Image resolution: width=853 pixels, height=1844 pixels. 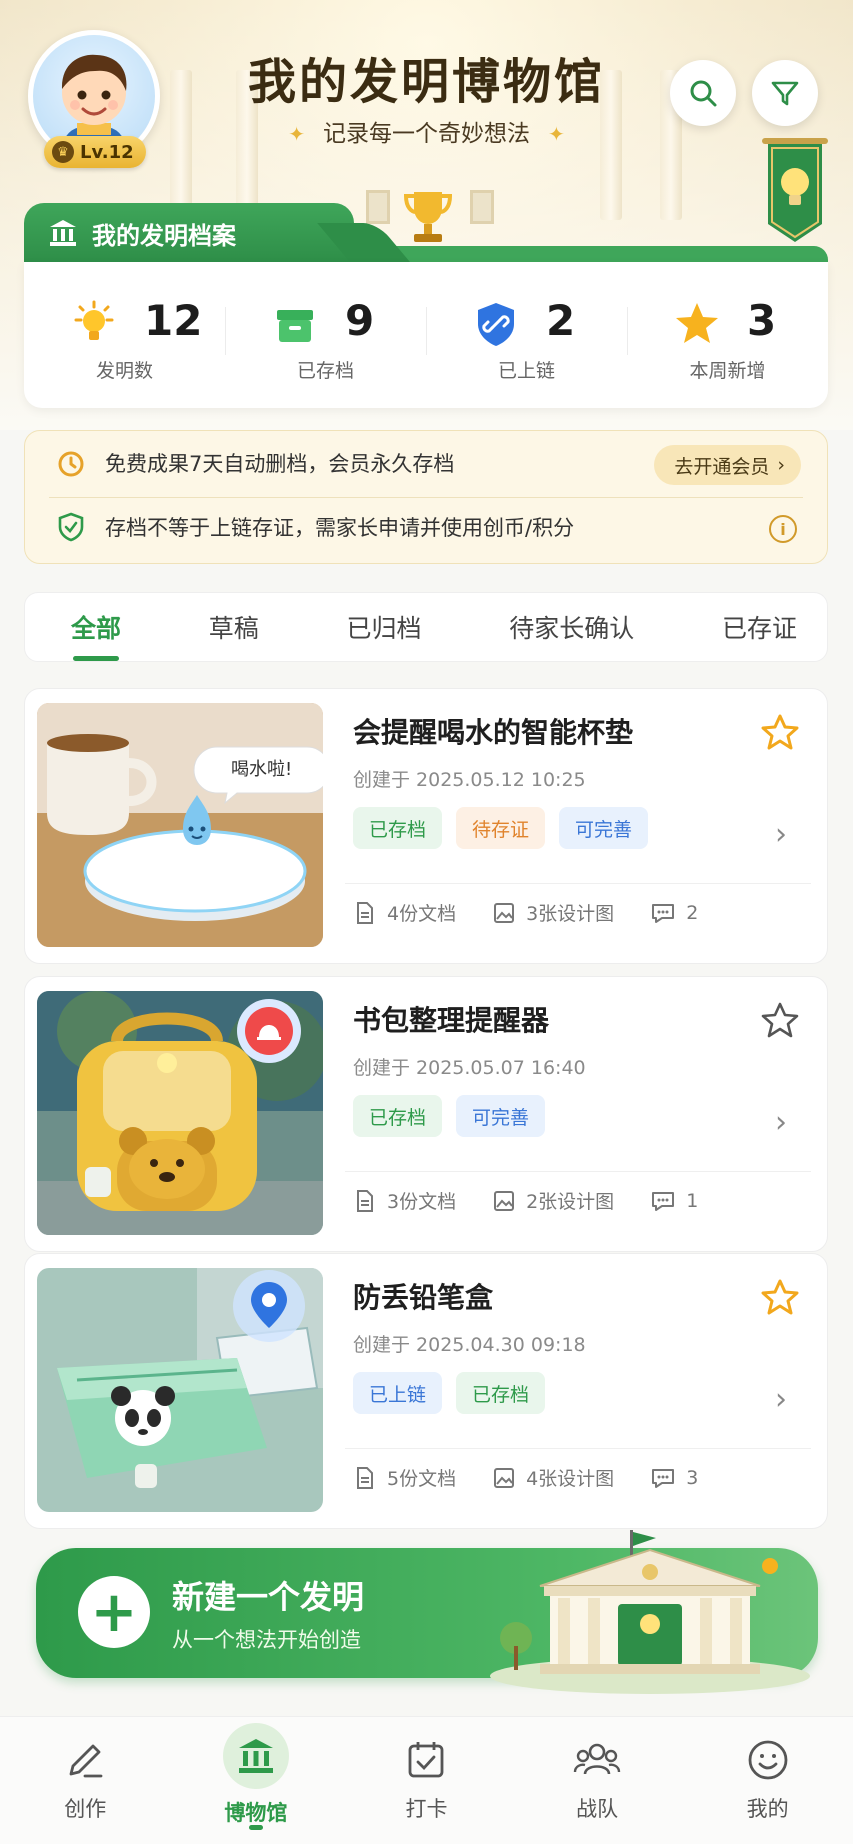 I want to click on nav-label: 我的, so click(x=767, y=1809).